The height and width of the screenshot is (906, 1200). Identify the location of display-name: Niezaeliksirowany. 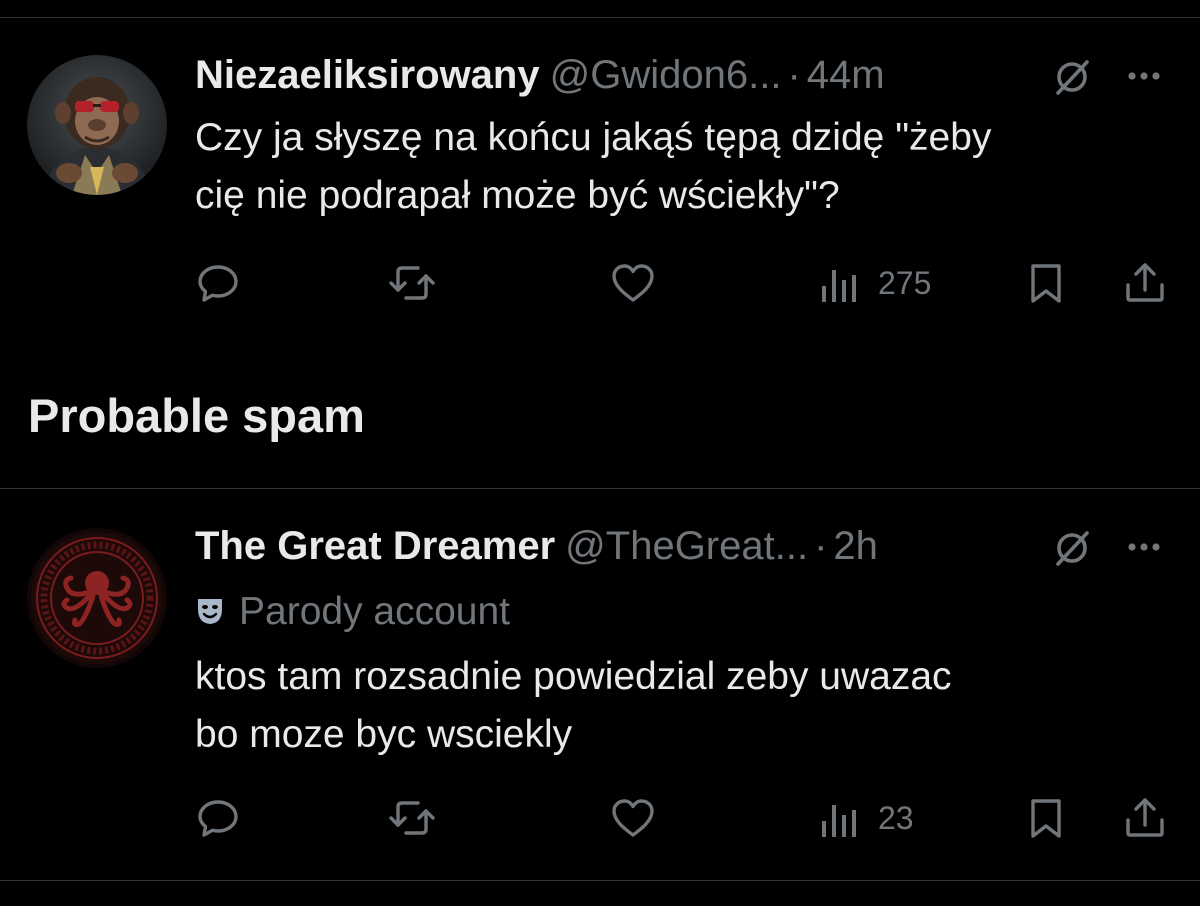
(367, 75).